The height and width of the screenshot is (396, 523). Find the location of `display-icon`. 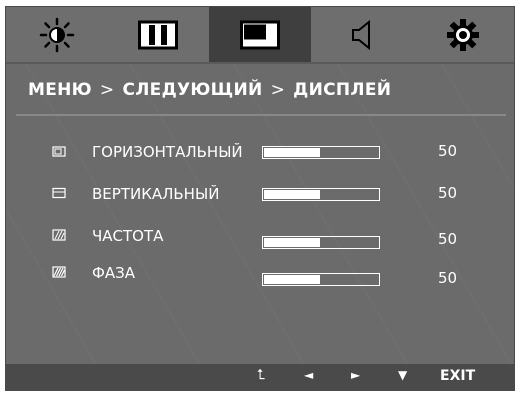

display-icon is located at coordinates (259, 34).